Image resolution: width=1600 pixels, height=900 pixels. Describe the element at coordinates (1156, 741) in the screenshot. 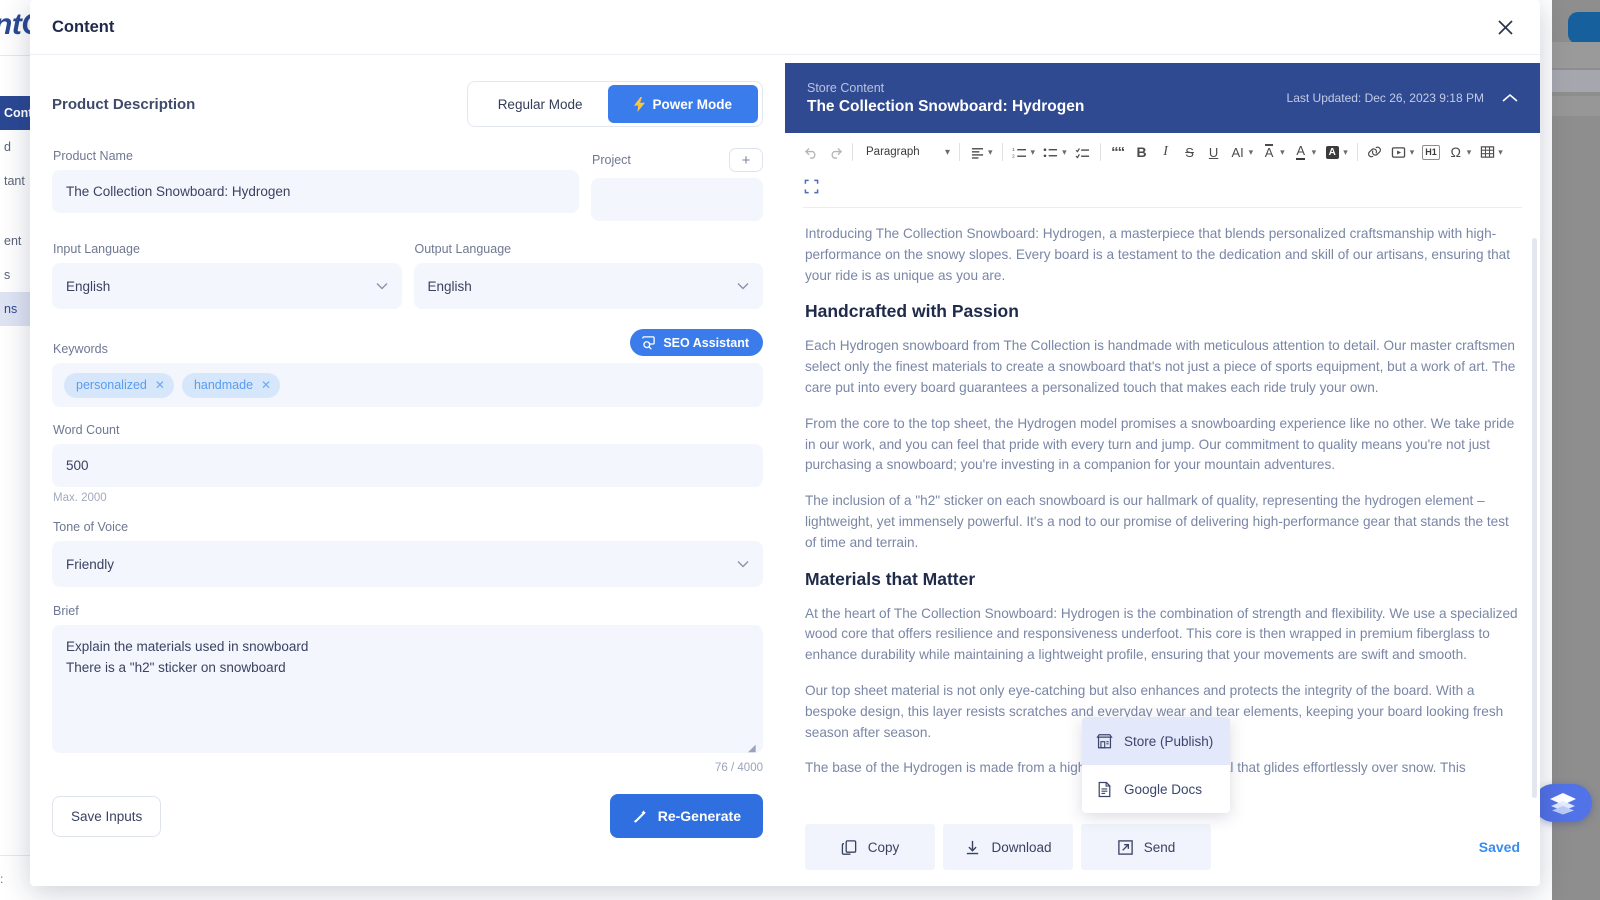

I see `export-option-store: Store (Publish)` at that location.